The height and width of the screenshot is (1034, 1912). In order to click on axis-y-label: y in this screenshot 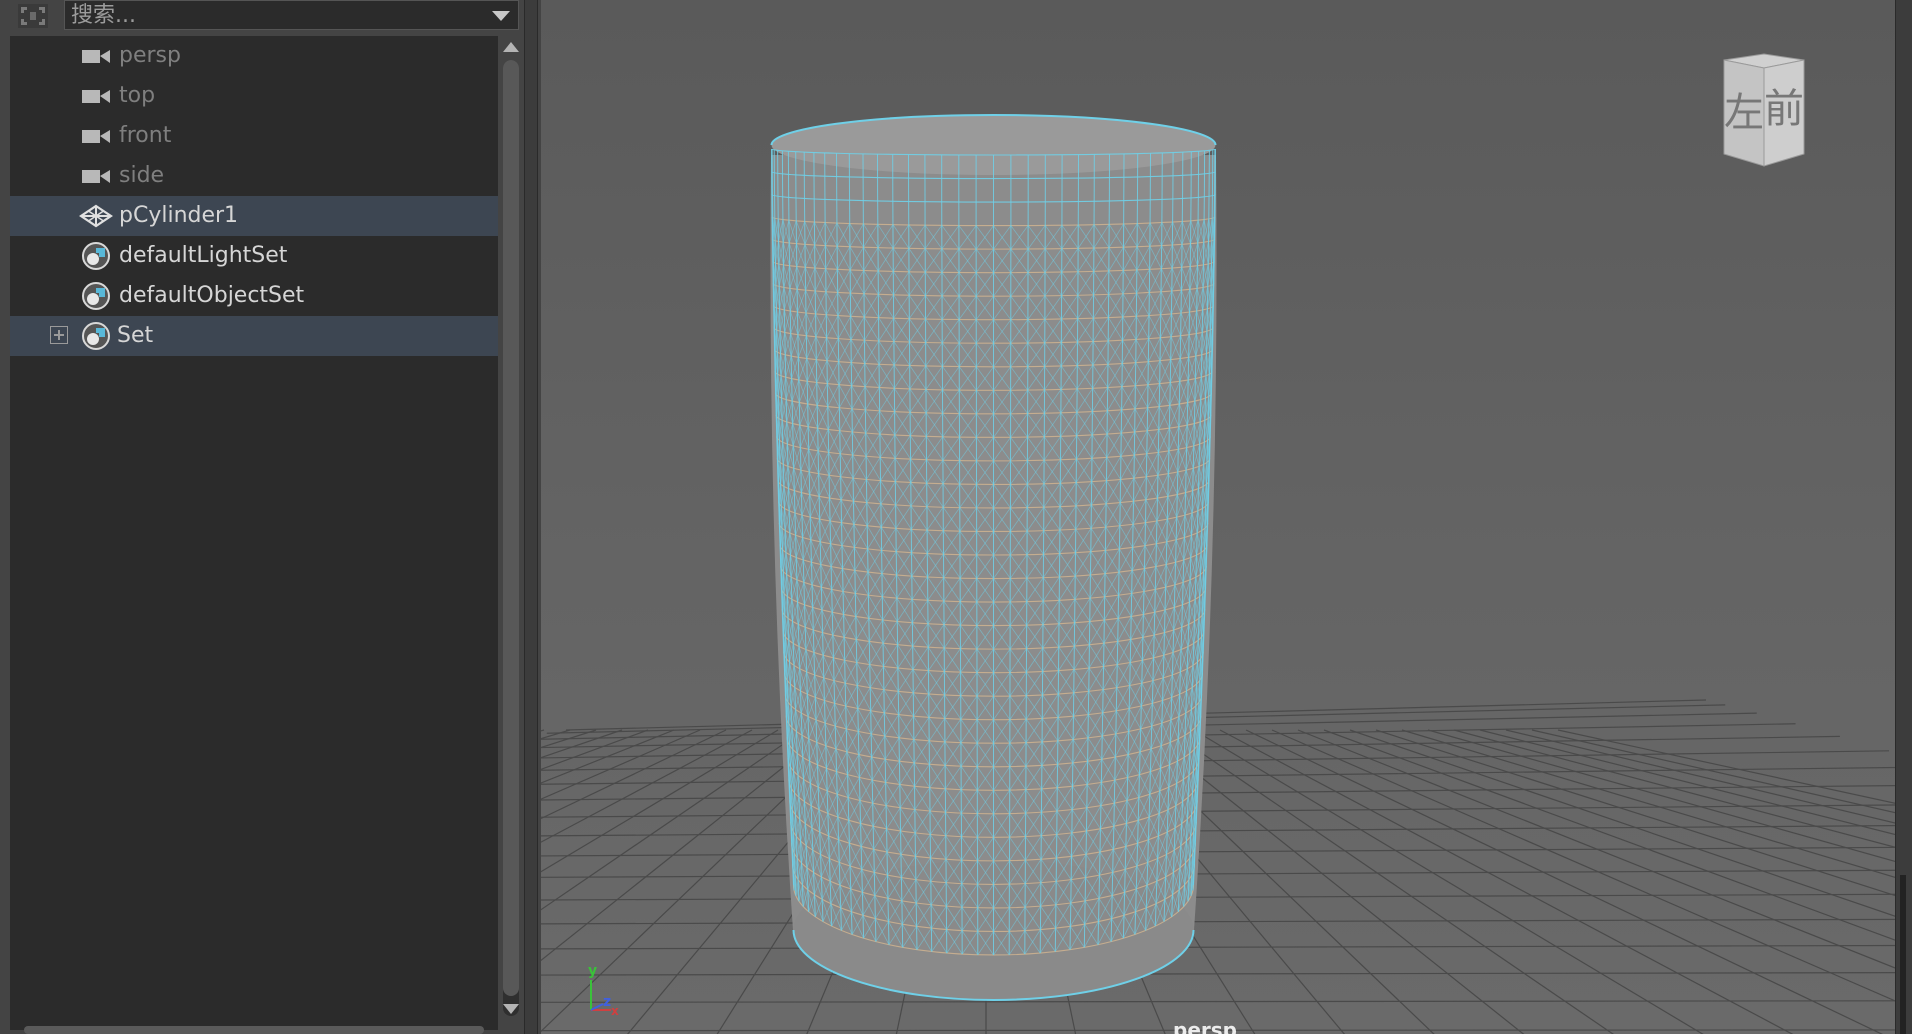, I will do `click(592, 971)`.